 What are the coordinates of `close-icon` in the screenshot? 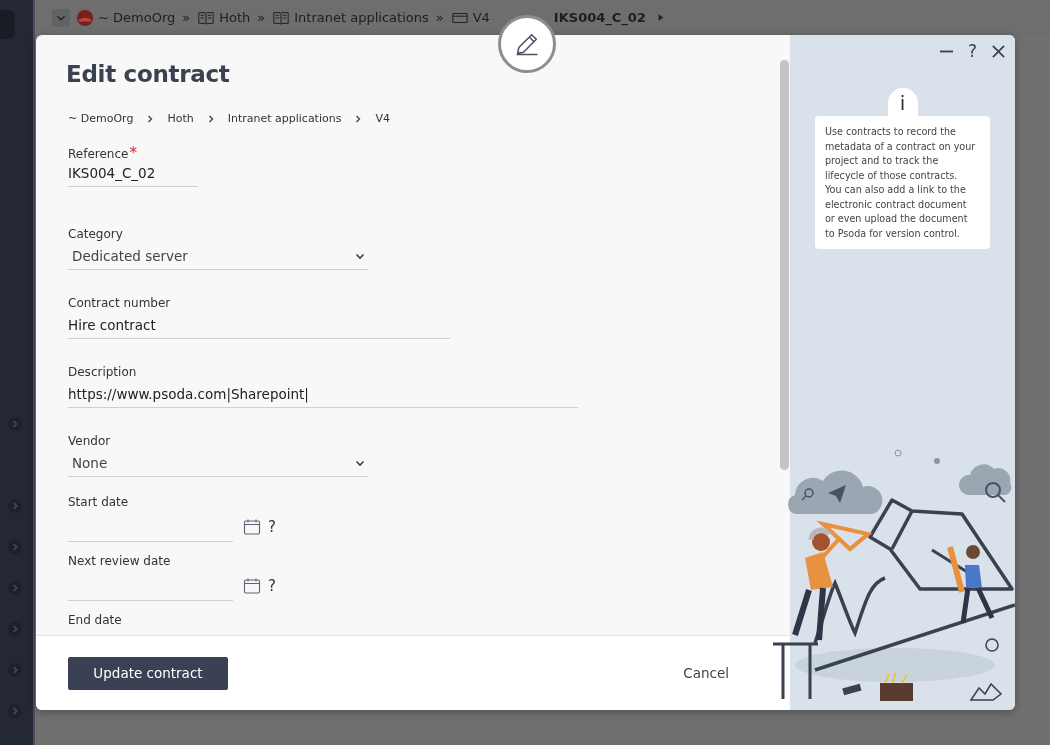 It's located at (998, 51).